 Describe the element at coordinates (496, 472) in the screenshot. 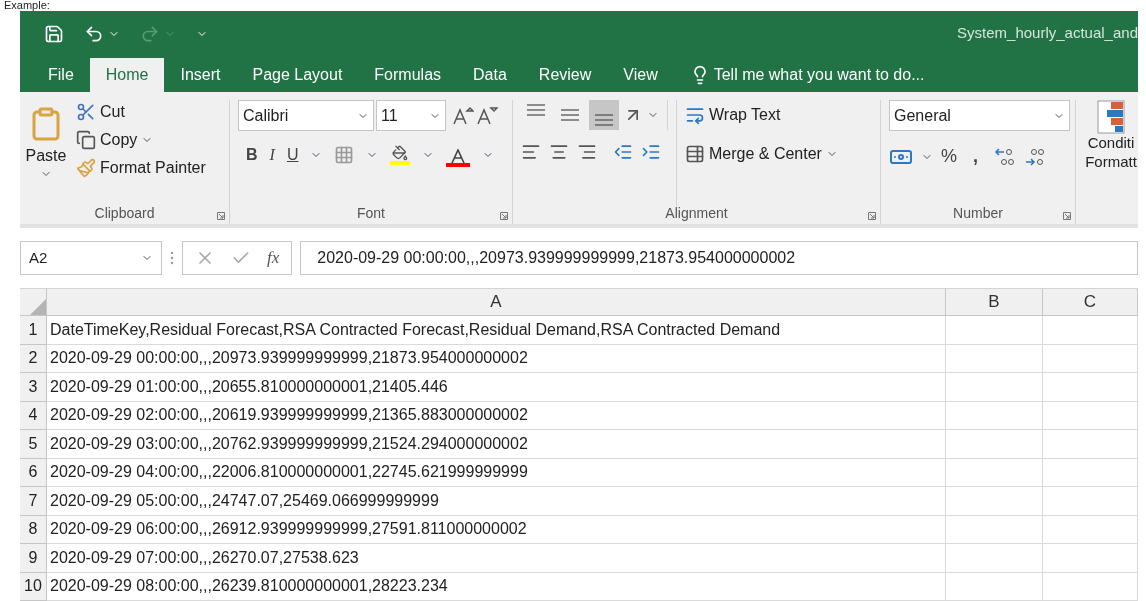

I see `table-cell: 2020-09-29 04:00:00,,,22006.810000000001,22745.621999999999` at that location.